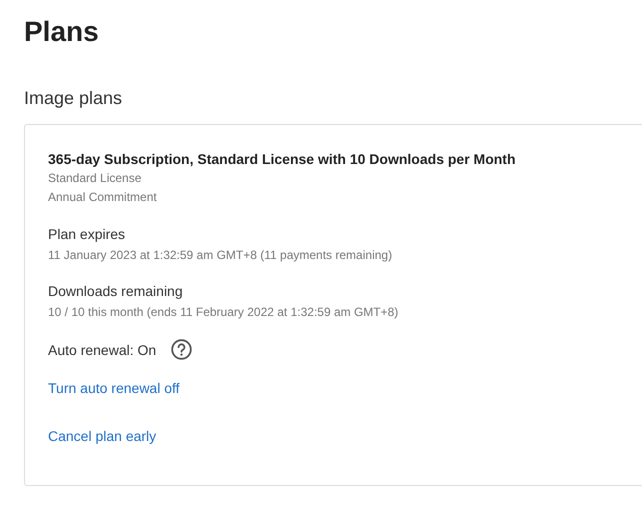 The width and height of the screenshot is (642, 506). I want to click on auto-renewal-status: Auto renewal: On, so click(102, 350).